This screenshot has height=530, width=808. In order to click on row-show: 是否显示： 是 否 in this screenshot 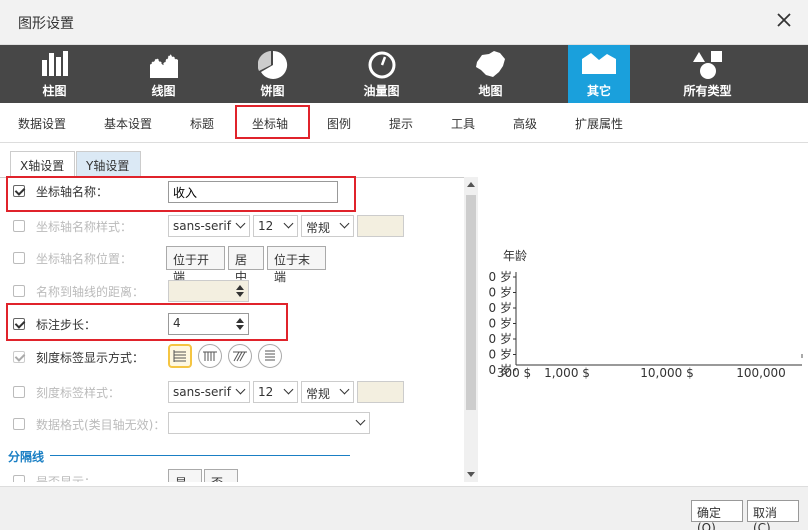, I will do `click(230, 475)`.